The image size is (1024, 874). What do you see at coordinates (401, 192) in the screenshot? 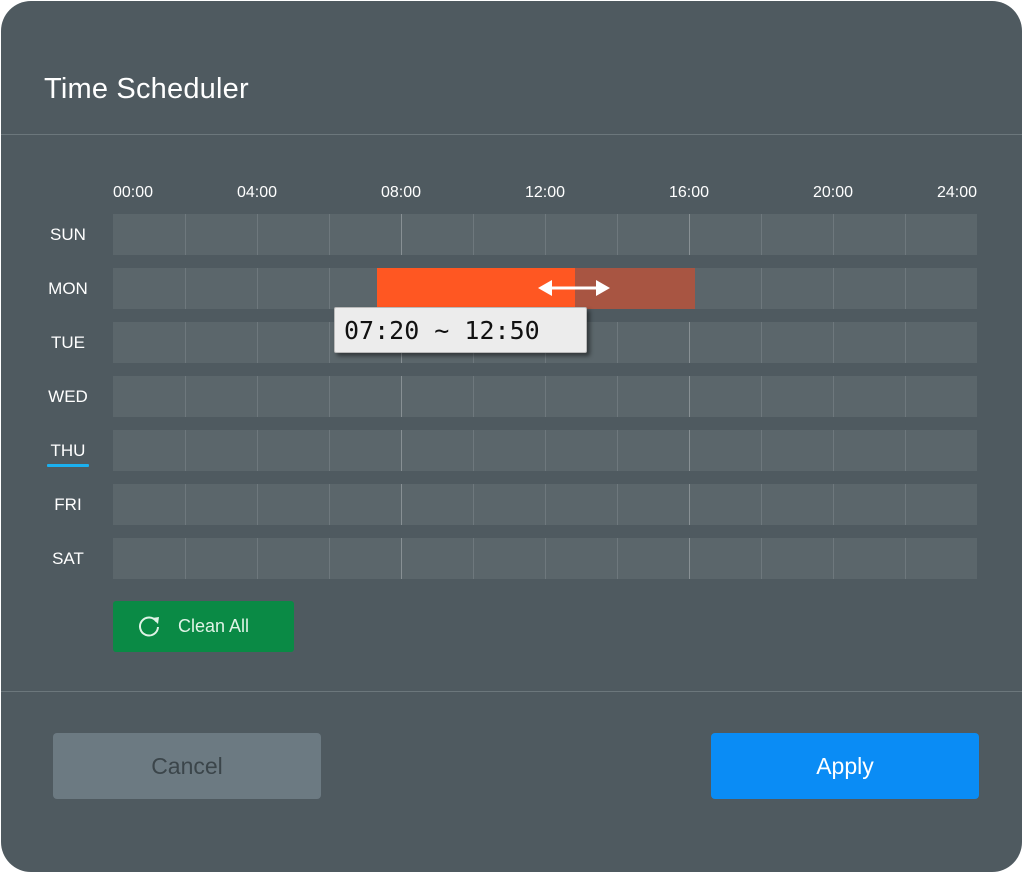
I see `hour-label: 08:00` at bounding box center [401, 192].